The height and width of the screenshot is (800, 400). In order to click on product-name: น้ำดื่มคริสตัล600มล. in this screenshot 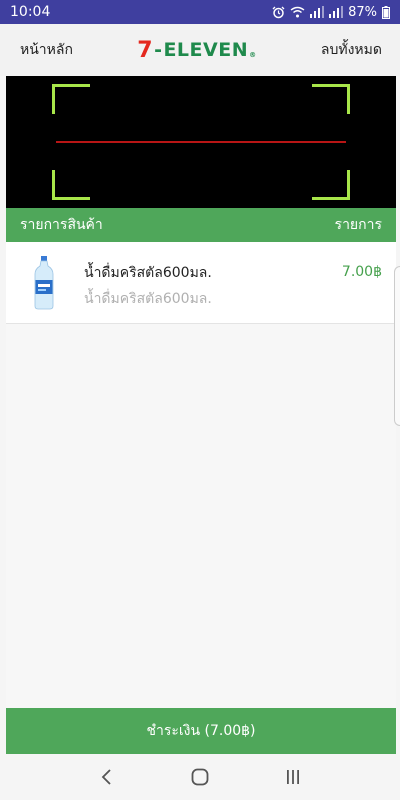, I will do `click(148, 273)`.